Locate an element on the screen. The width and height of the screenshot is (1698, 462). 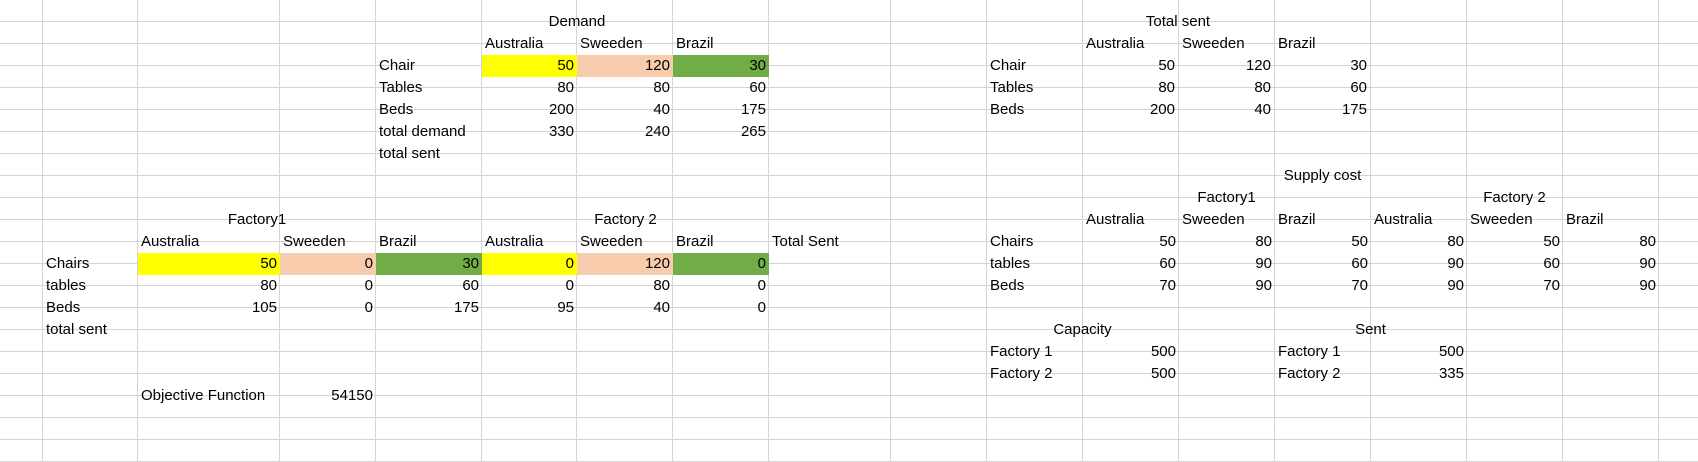
sent-value: 335 is located at coordinates (1419, 374).